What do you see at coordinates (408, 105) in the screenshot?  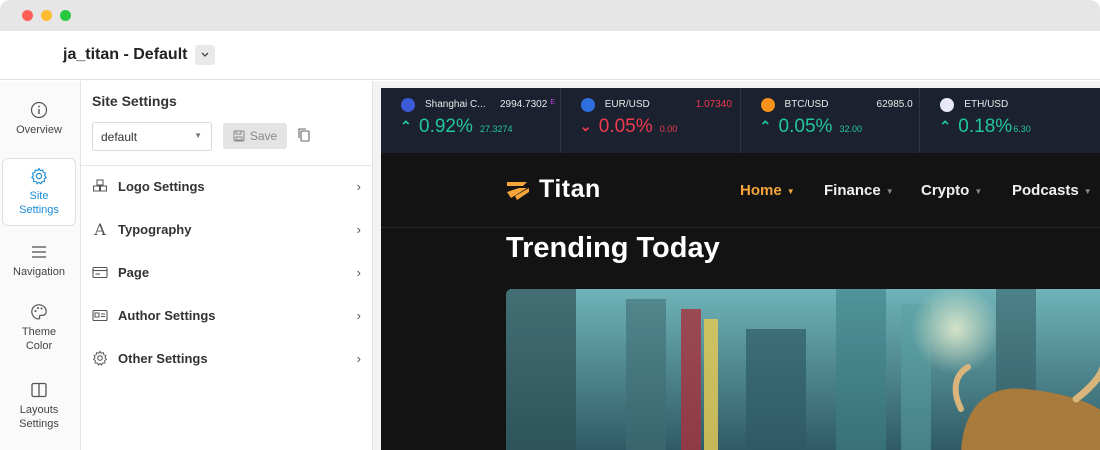 I see `shanghai-index-icon` at bounding box center [408, 105].